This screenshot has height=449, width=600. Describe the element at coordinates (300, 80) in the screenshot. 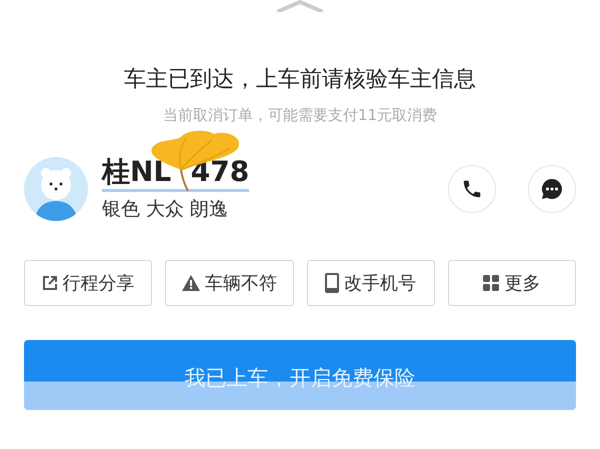

I see `arrival-title: 车主已到达，上车前请核验车主信息` at that location.